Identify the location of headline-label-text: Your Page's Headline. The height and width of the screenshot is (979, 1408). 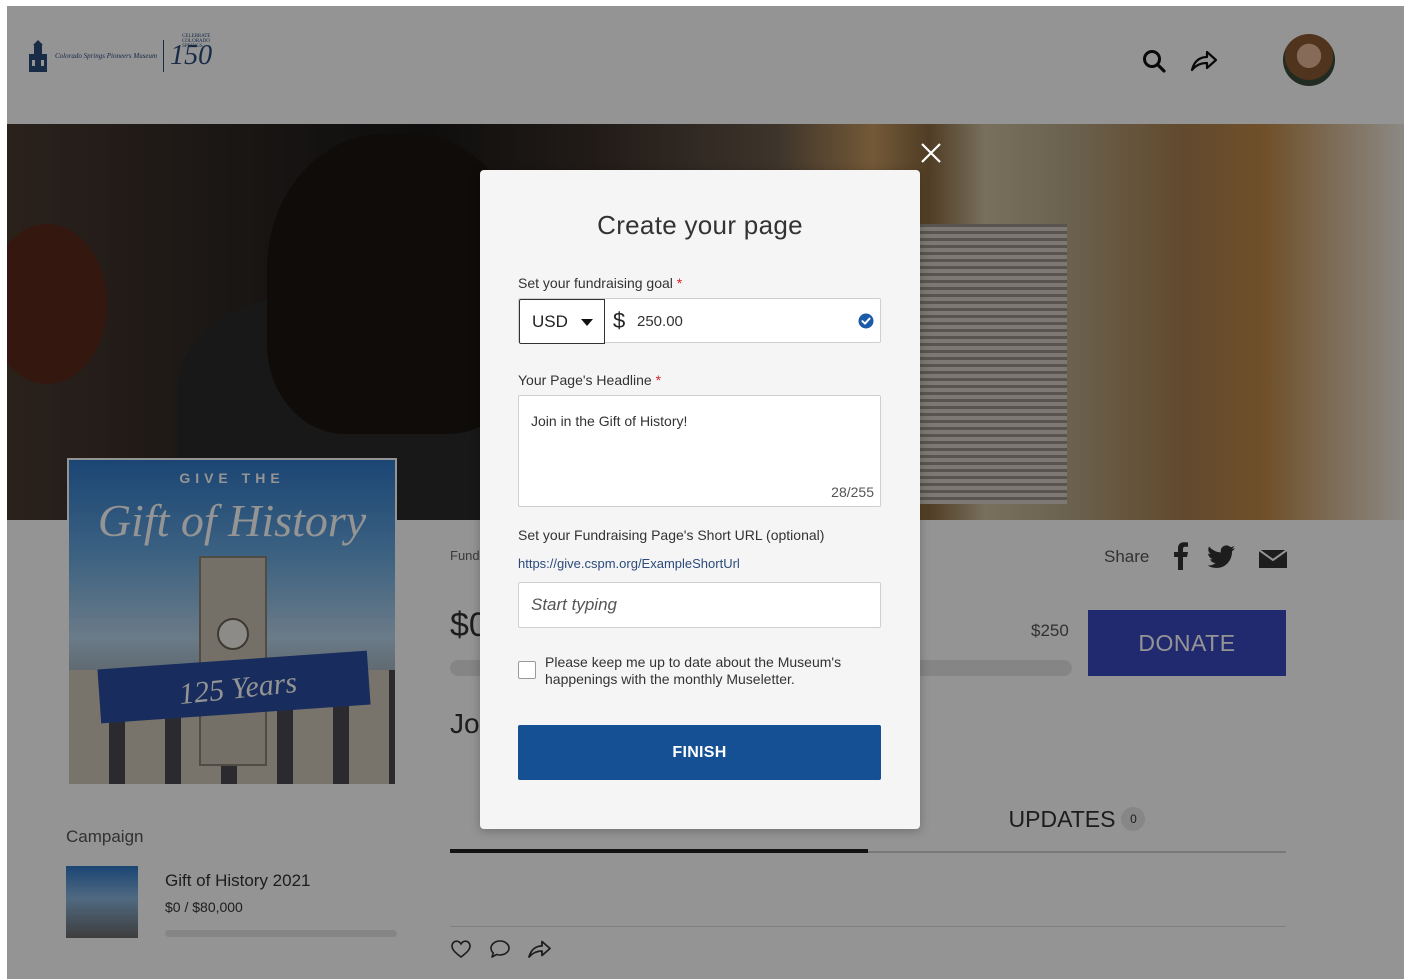
(585, 380).